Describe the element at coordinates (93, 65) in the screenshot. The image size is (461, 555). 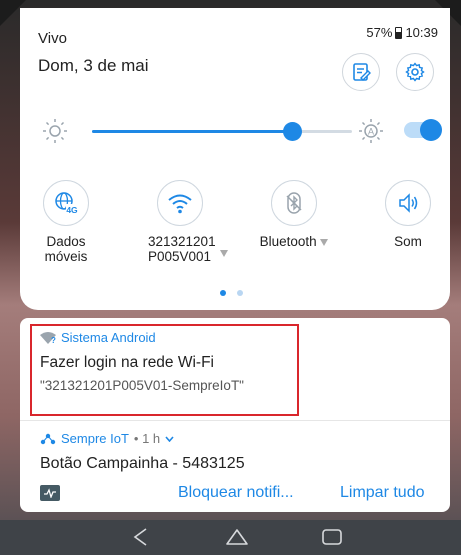
I see `date-label: Dom, 3 de mai` at that location.